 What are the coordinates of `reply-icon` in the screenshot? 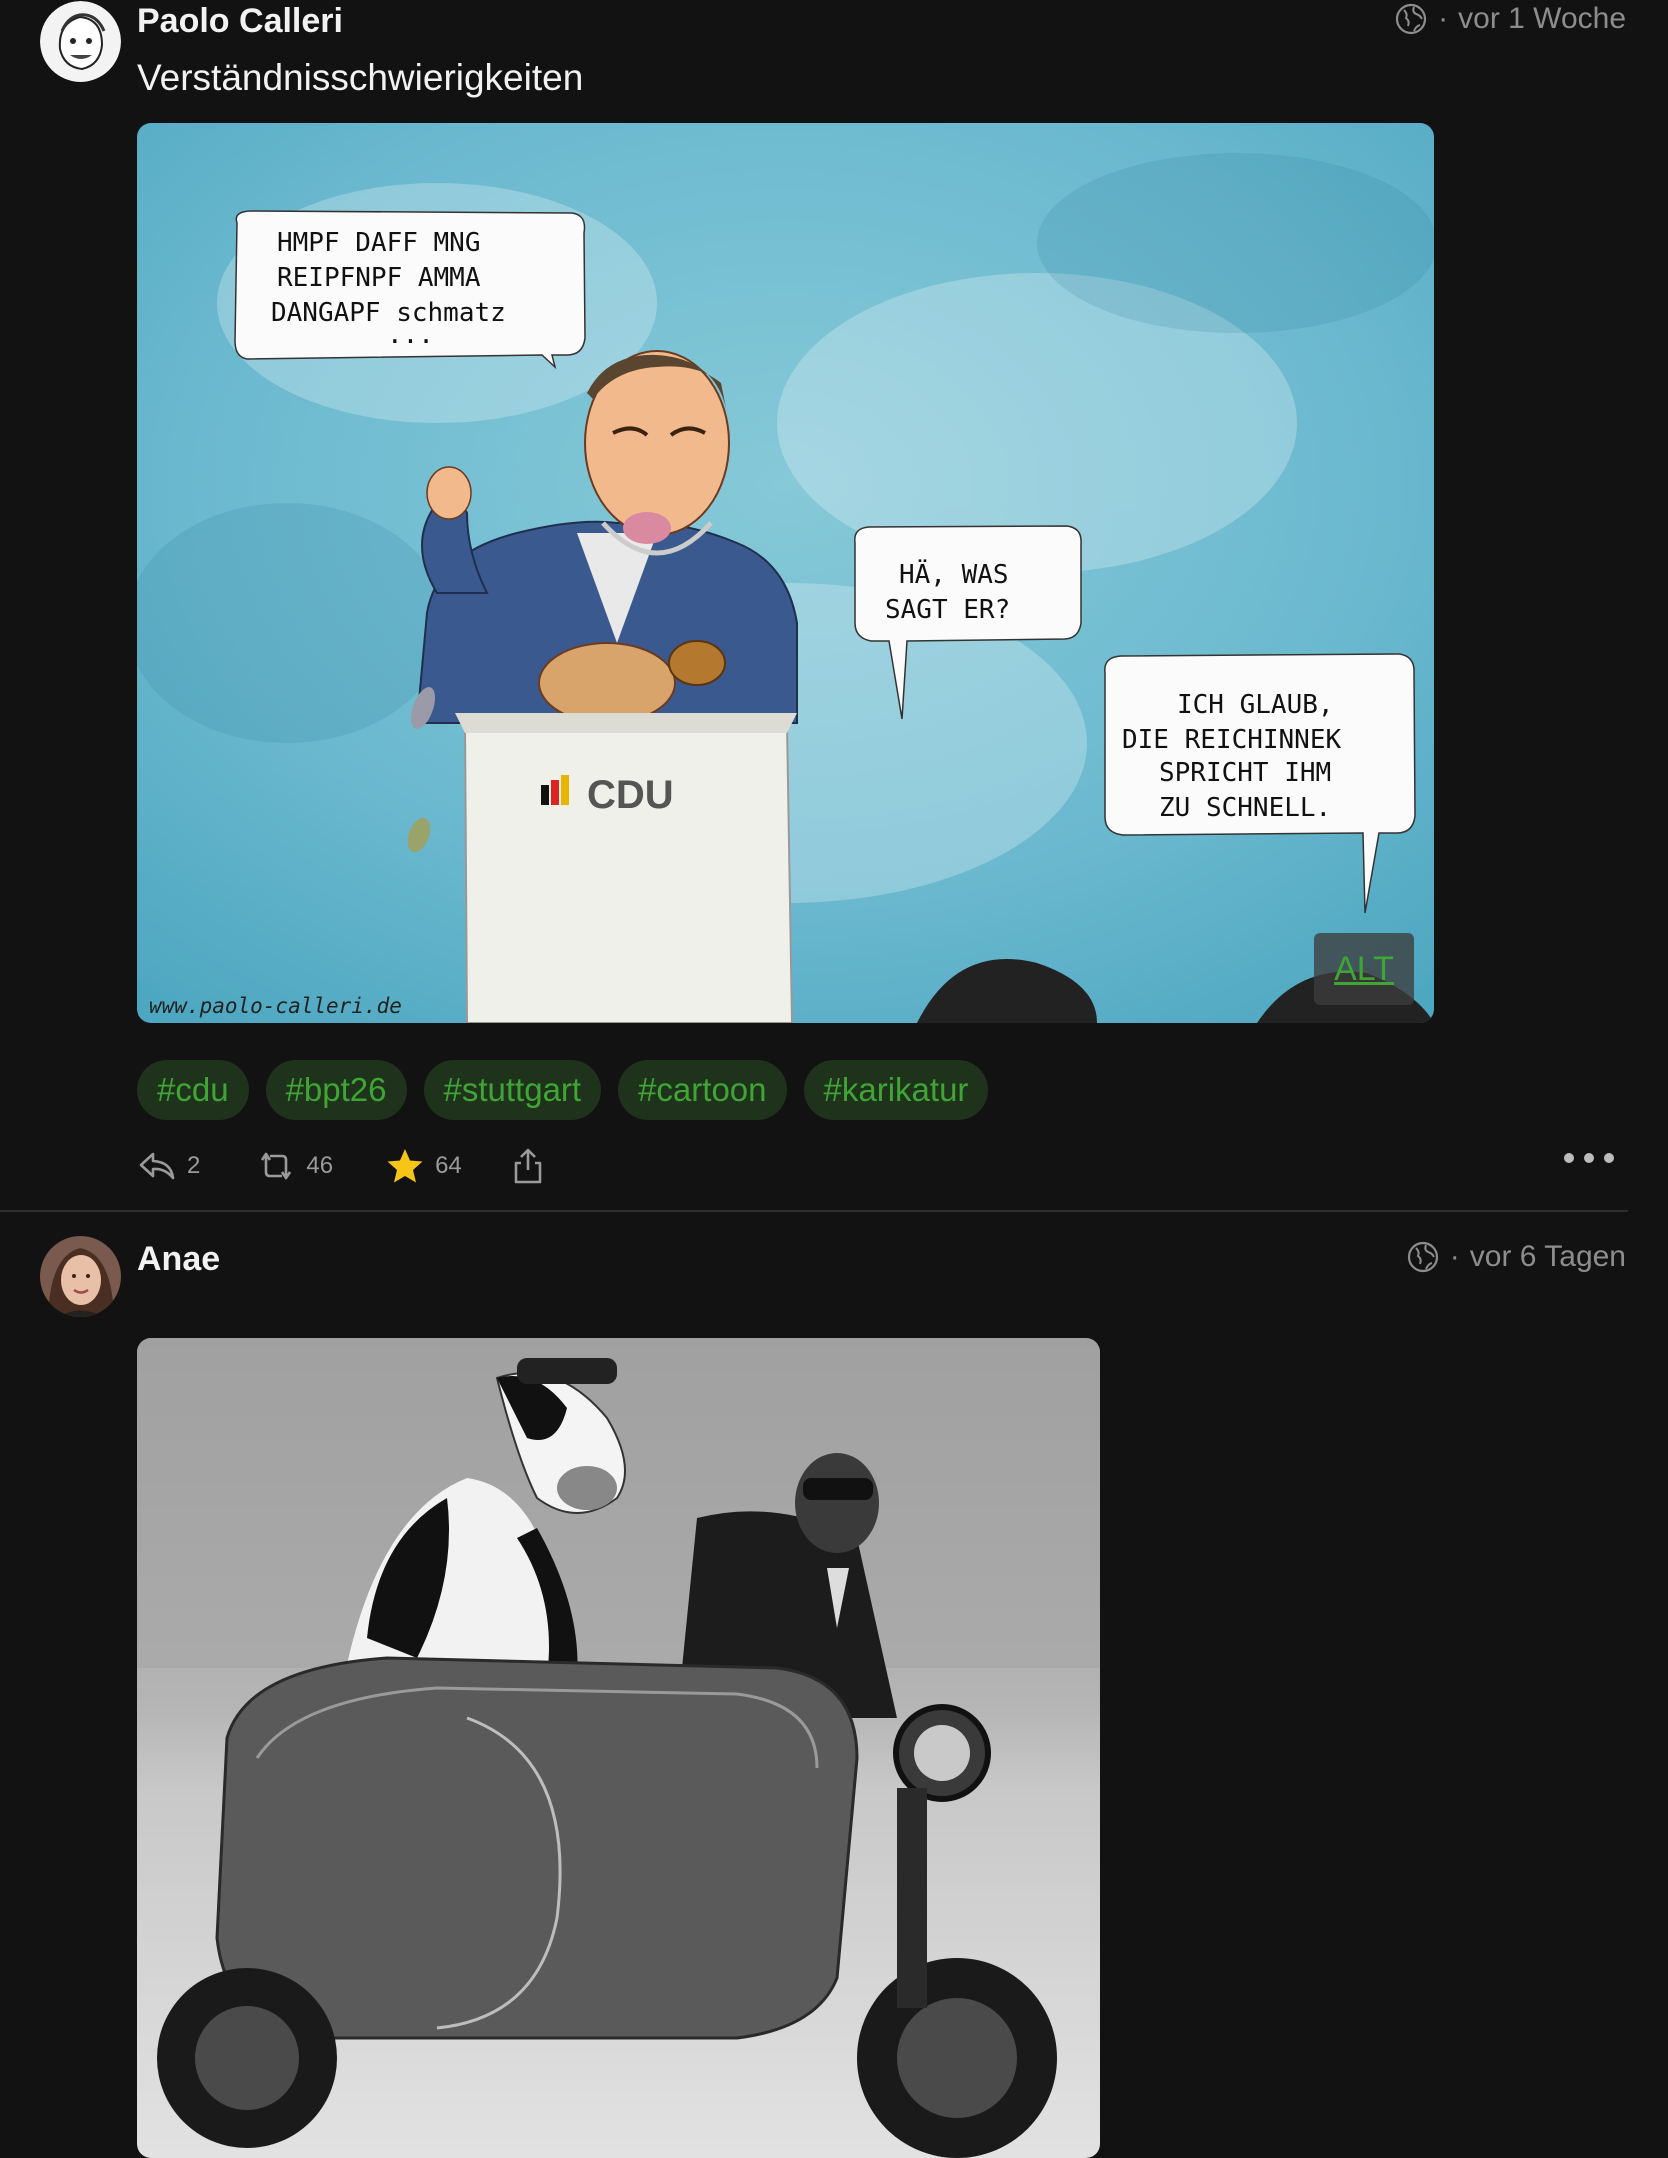 It's located at (157, 1166).